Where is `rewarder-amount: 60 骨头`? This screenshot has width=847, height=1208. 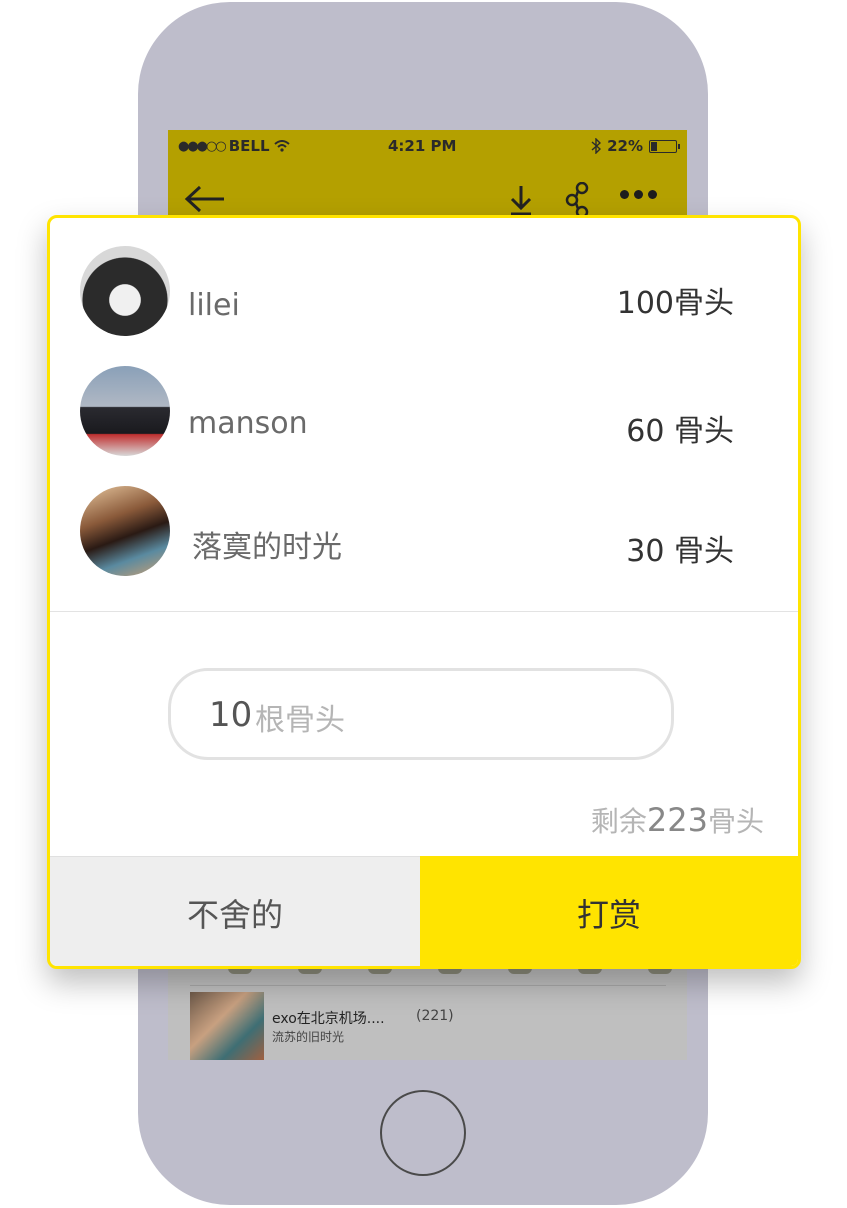 rewarder-amount: 60 骨头 is located at coordinates (680, 431).